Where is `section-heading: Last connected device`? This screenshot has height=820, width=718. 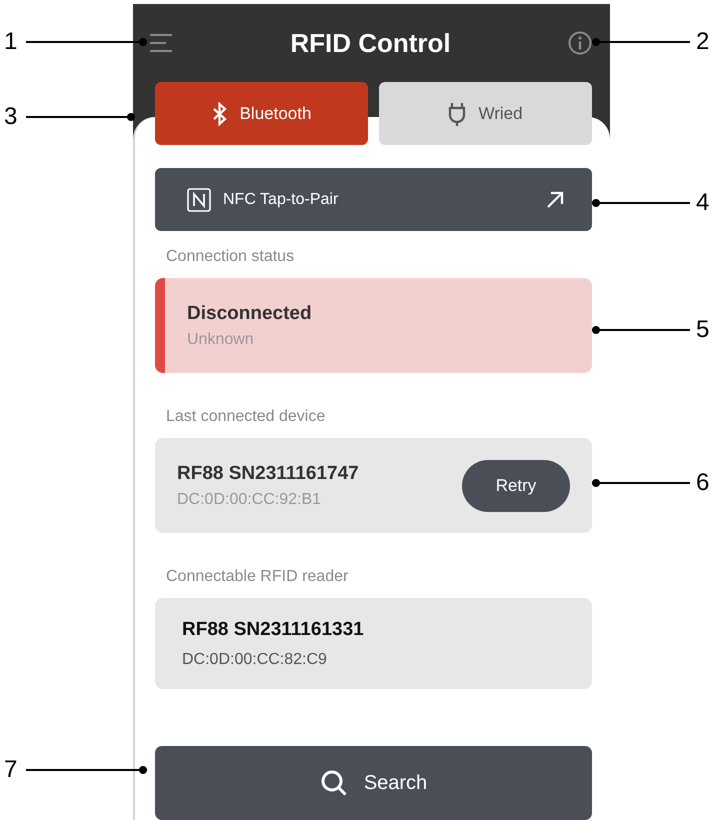
section-heading: Last connected device is located at coordinates (246, 417).